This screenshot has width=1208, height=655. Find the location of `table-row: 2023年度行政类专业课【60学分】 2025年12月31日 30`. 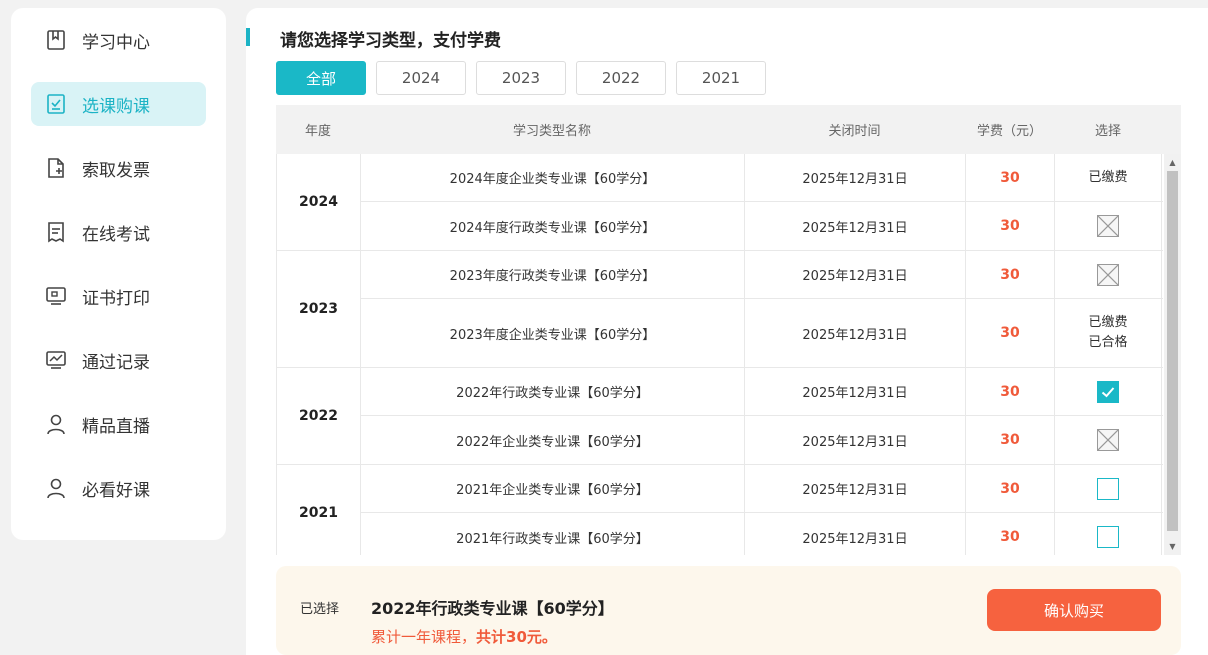

table-row: 2023年度行政类专业课【60学分】 2025年12月31日 30 is located at coordinates (762, 275).